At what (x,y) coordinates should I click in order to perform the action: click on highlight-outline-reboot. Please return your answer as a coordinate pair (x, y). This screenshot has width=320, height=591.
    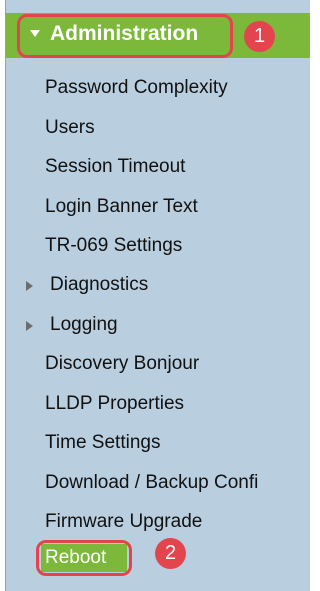
    Looking at the image, I should click on (84, 558).